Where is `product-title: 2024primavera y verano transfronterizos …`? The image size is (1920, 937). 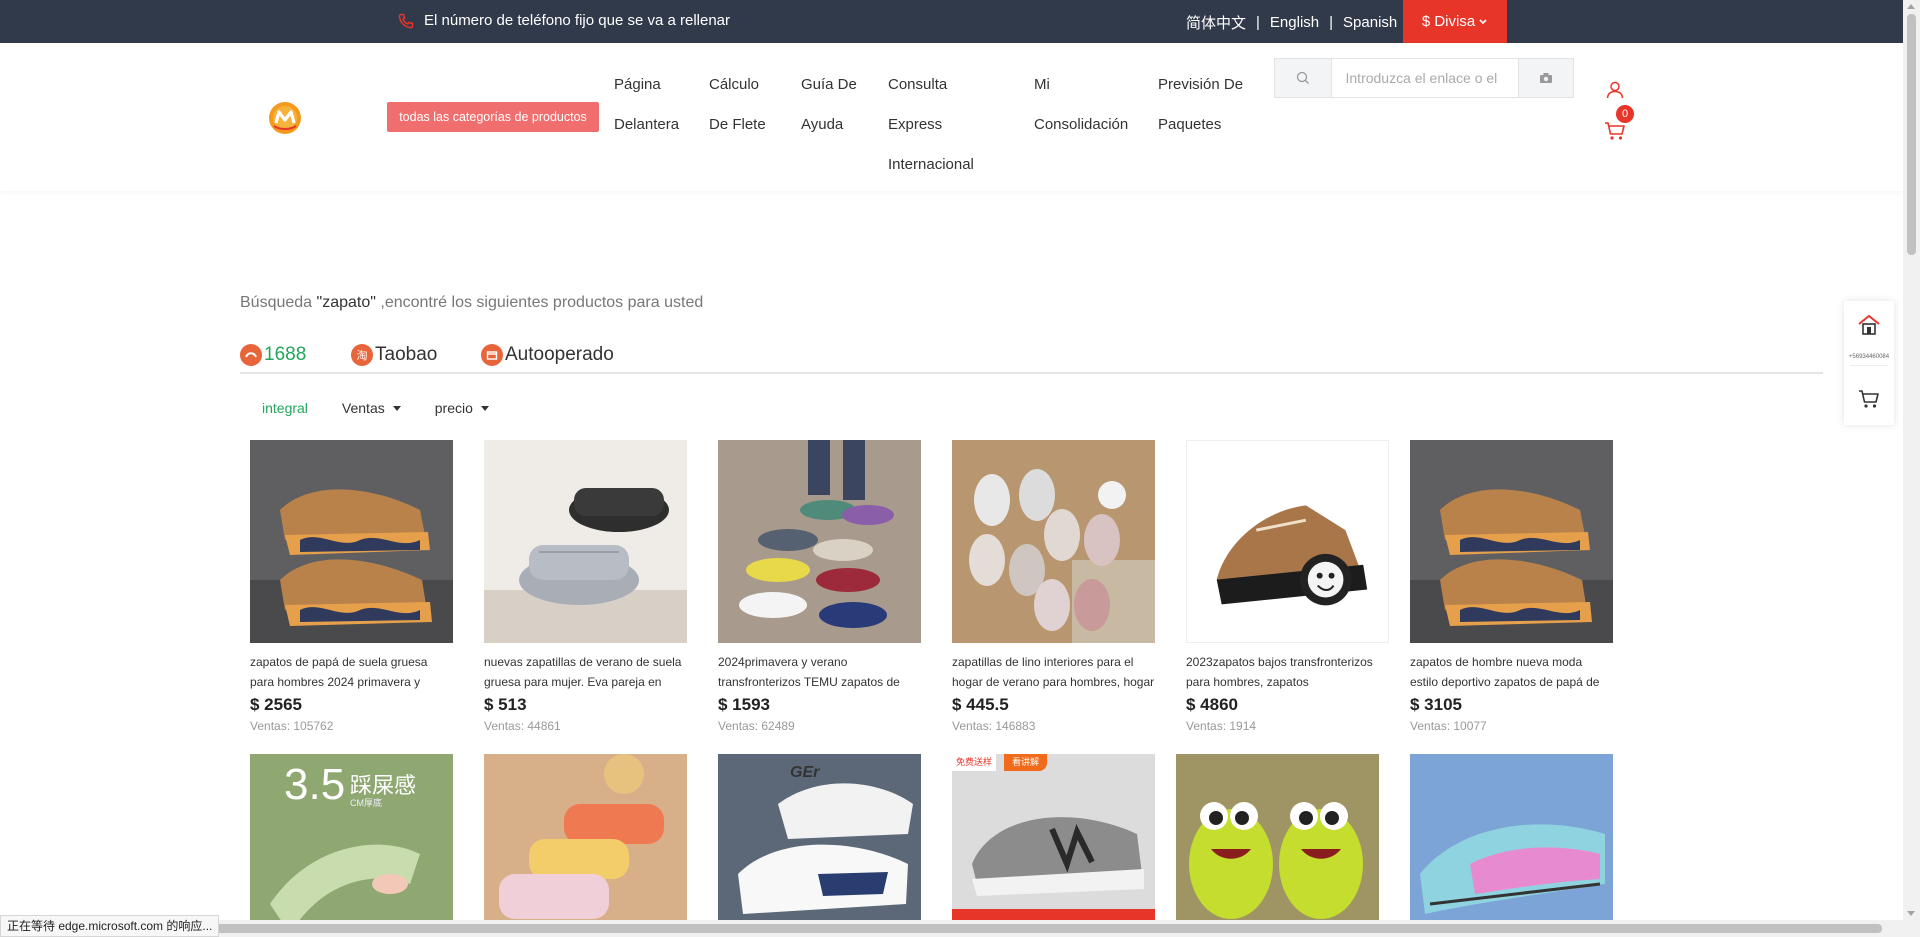
product-title: 2024primavera y verano transfronterizos … is located at coordinates (809, 672).